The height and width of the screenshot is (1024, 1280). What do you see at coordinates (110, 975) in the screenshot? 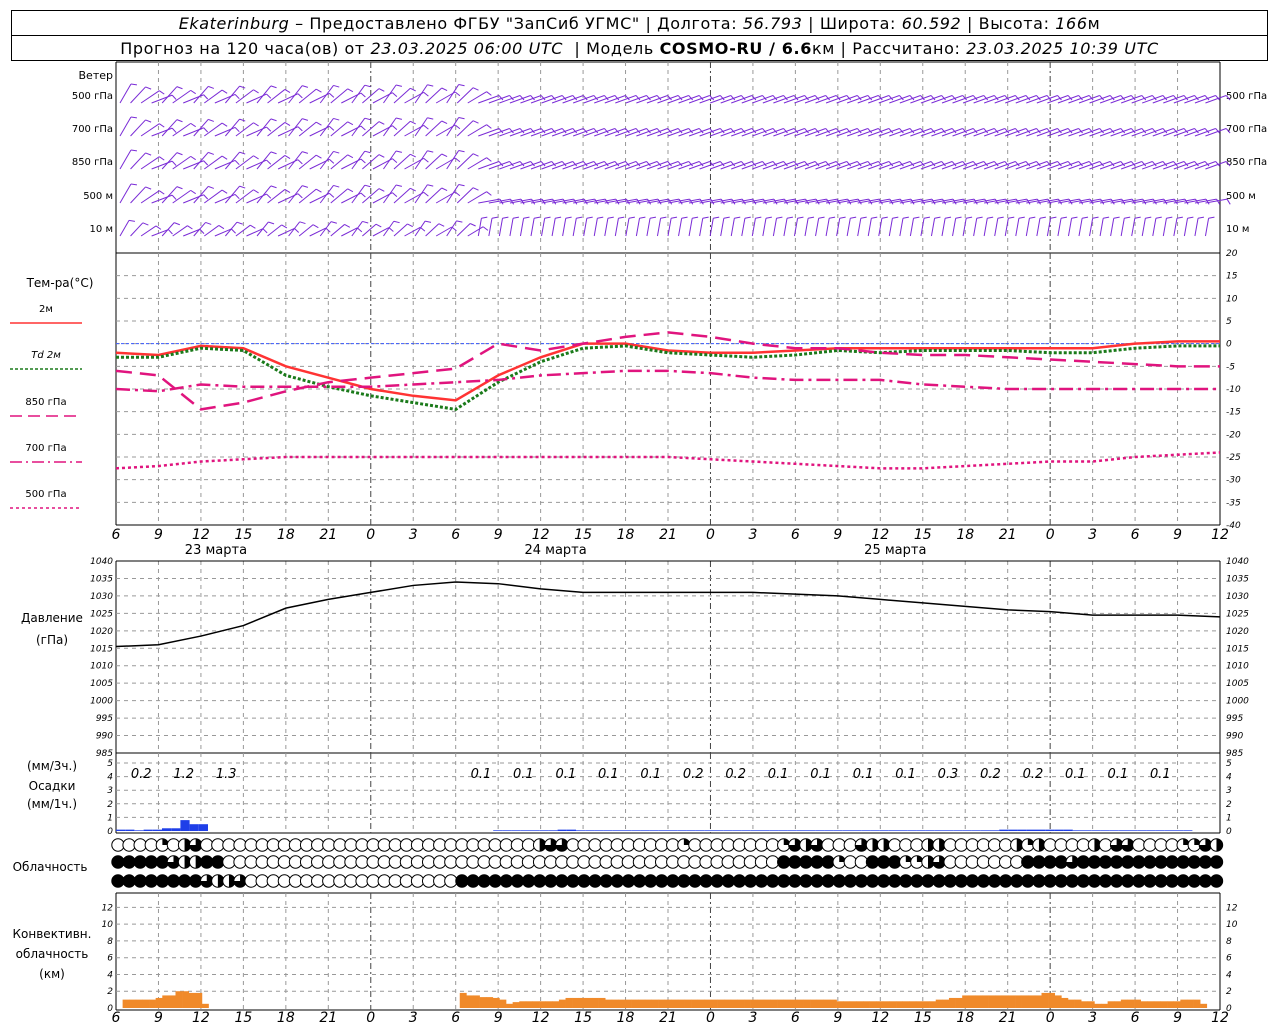
I see `conv-tick-label: 4` at bounding box center [110, 975].